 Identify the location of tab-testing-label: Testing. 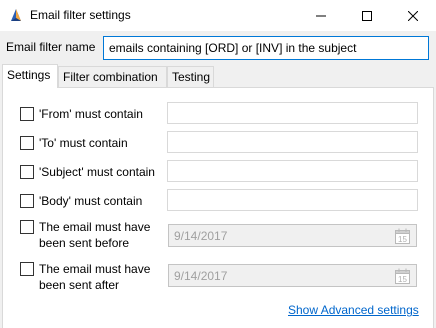
(191, 77).